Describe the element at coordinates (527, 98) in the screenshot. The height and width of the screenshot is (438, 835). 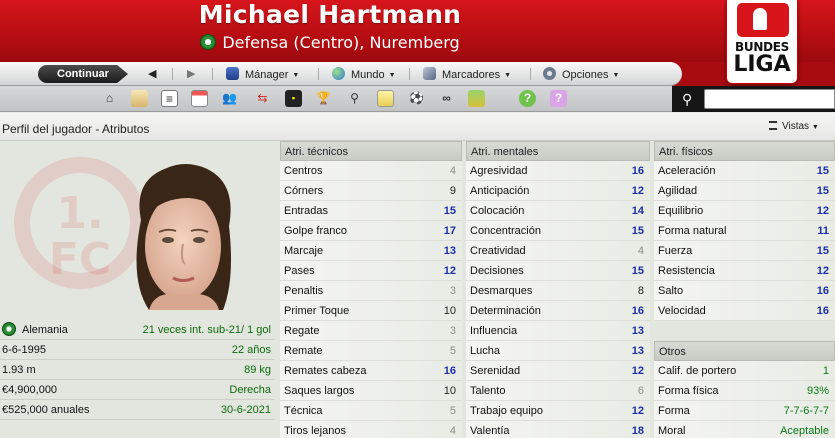
I see `help-icon: ?` at that location.